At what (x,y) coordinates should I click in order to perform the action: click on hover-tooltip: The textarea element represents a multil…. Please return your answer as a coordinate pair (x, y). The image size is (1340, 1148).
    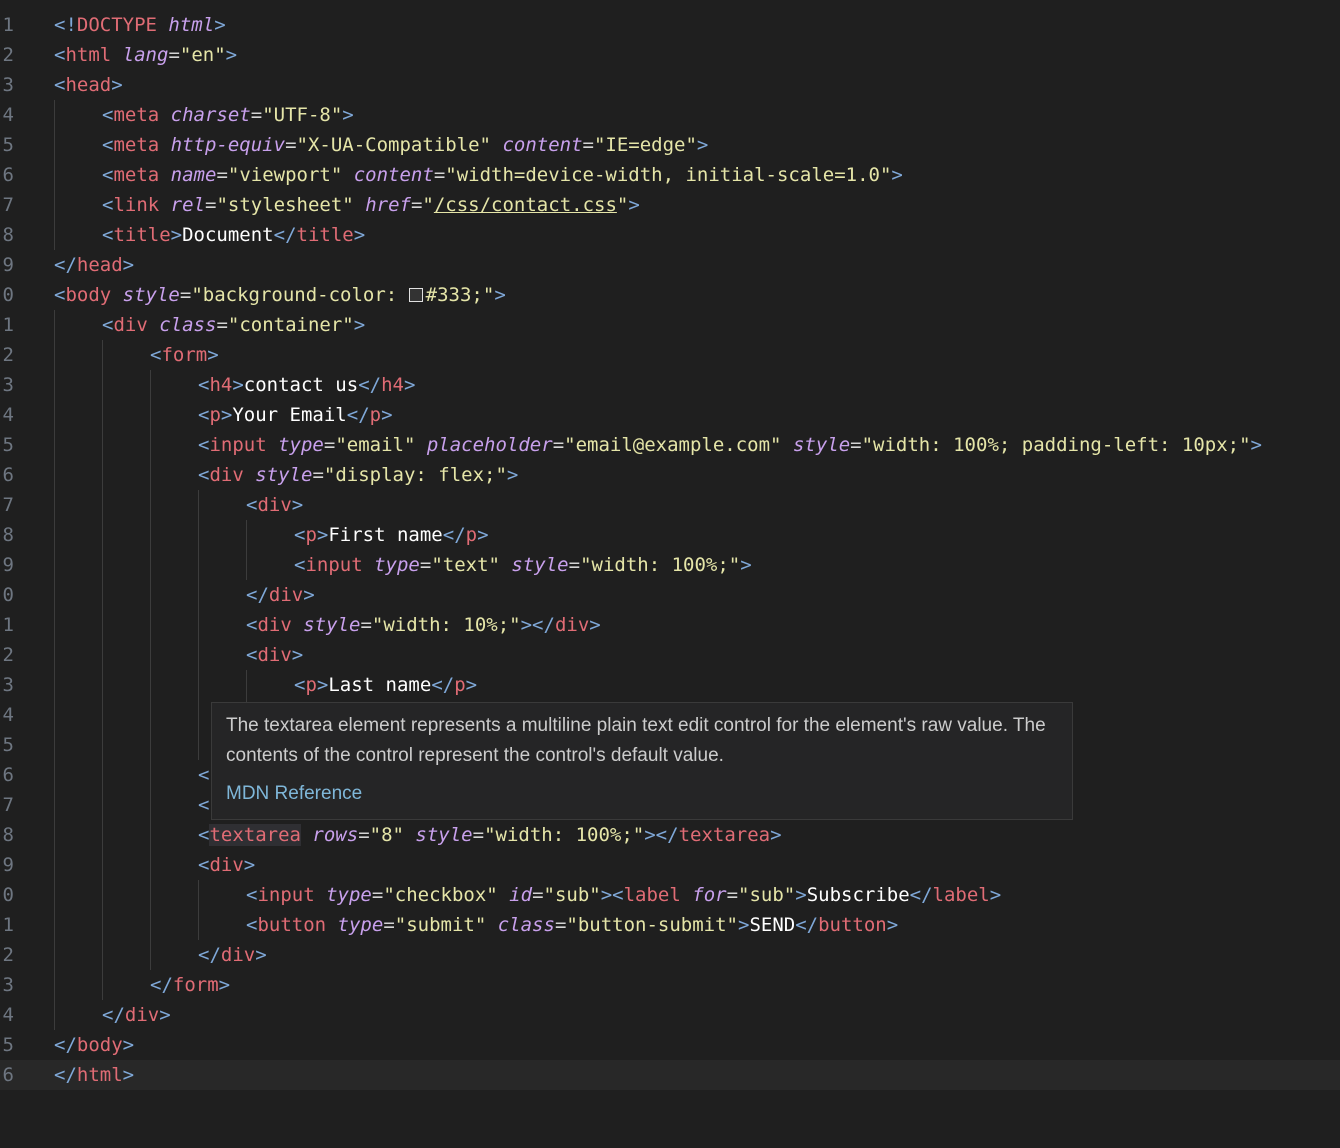
    Looking at the image, I should click on (642, 761).